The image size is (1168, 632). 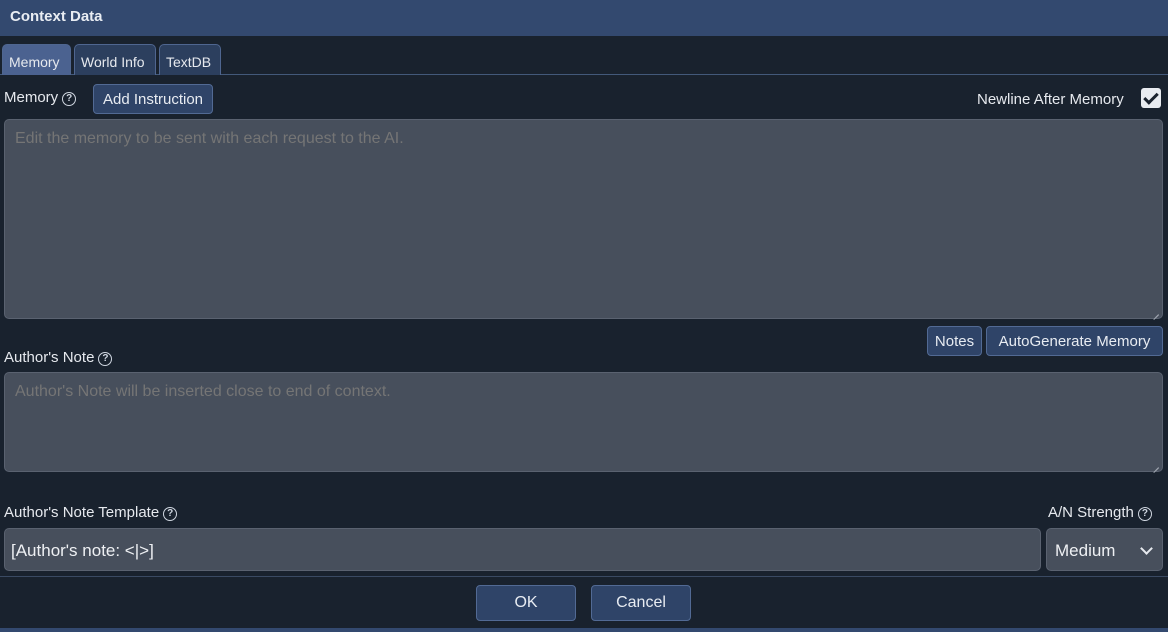 What do you see at coordinates (954, 341) in the screenshot?
I see `notes-button: Notes` at bounding box center [954, 341].